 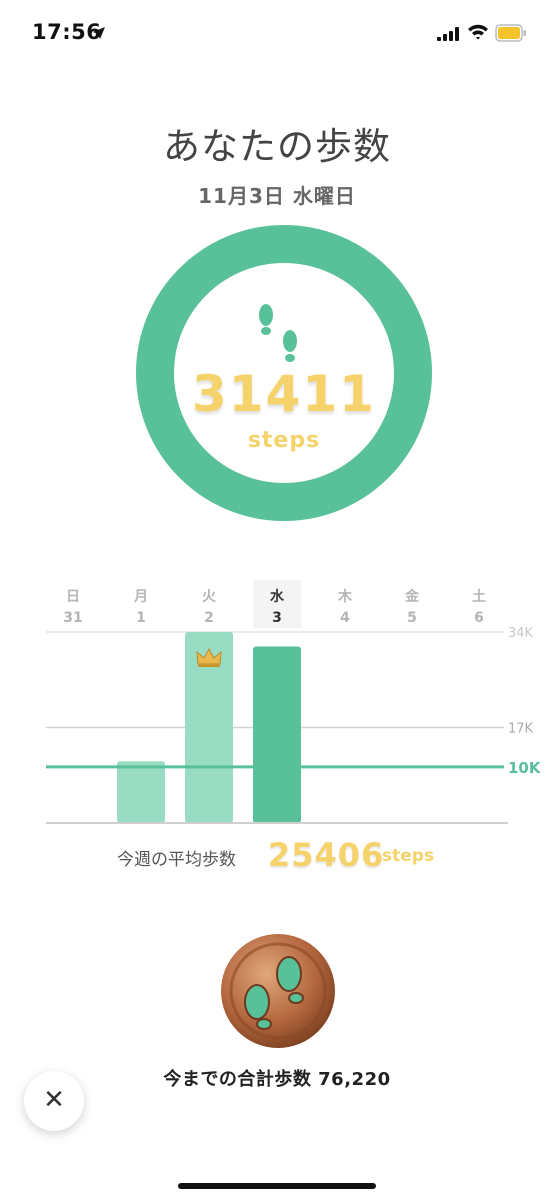 What do you see at coordinates (448, 34) in the screenshot?
I see `signal-icon` at bounding box center [448, 34].